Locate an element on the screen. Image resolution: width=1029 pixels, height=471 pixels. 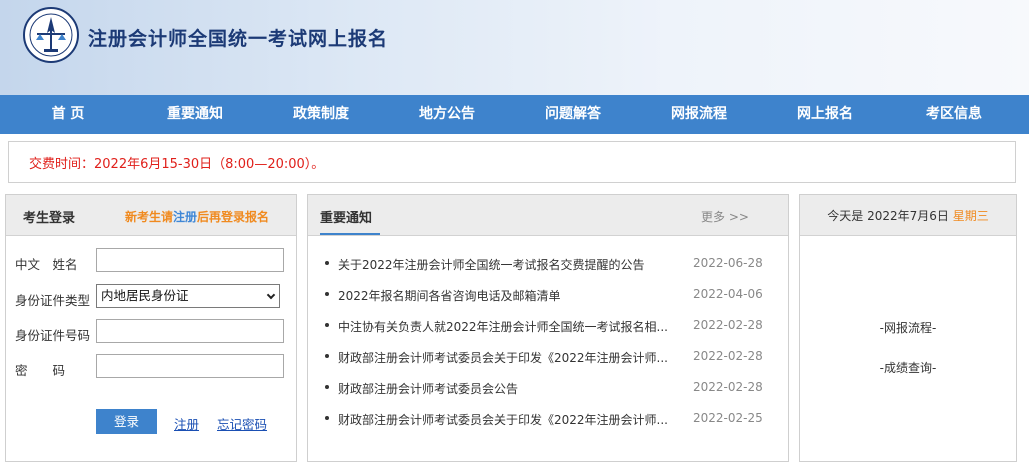
news-item: 2022年报名期间各省咨询电话及邮箱清单 2022-04-06 is located at coordinates (548, 295).